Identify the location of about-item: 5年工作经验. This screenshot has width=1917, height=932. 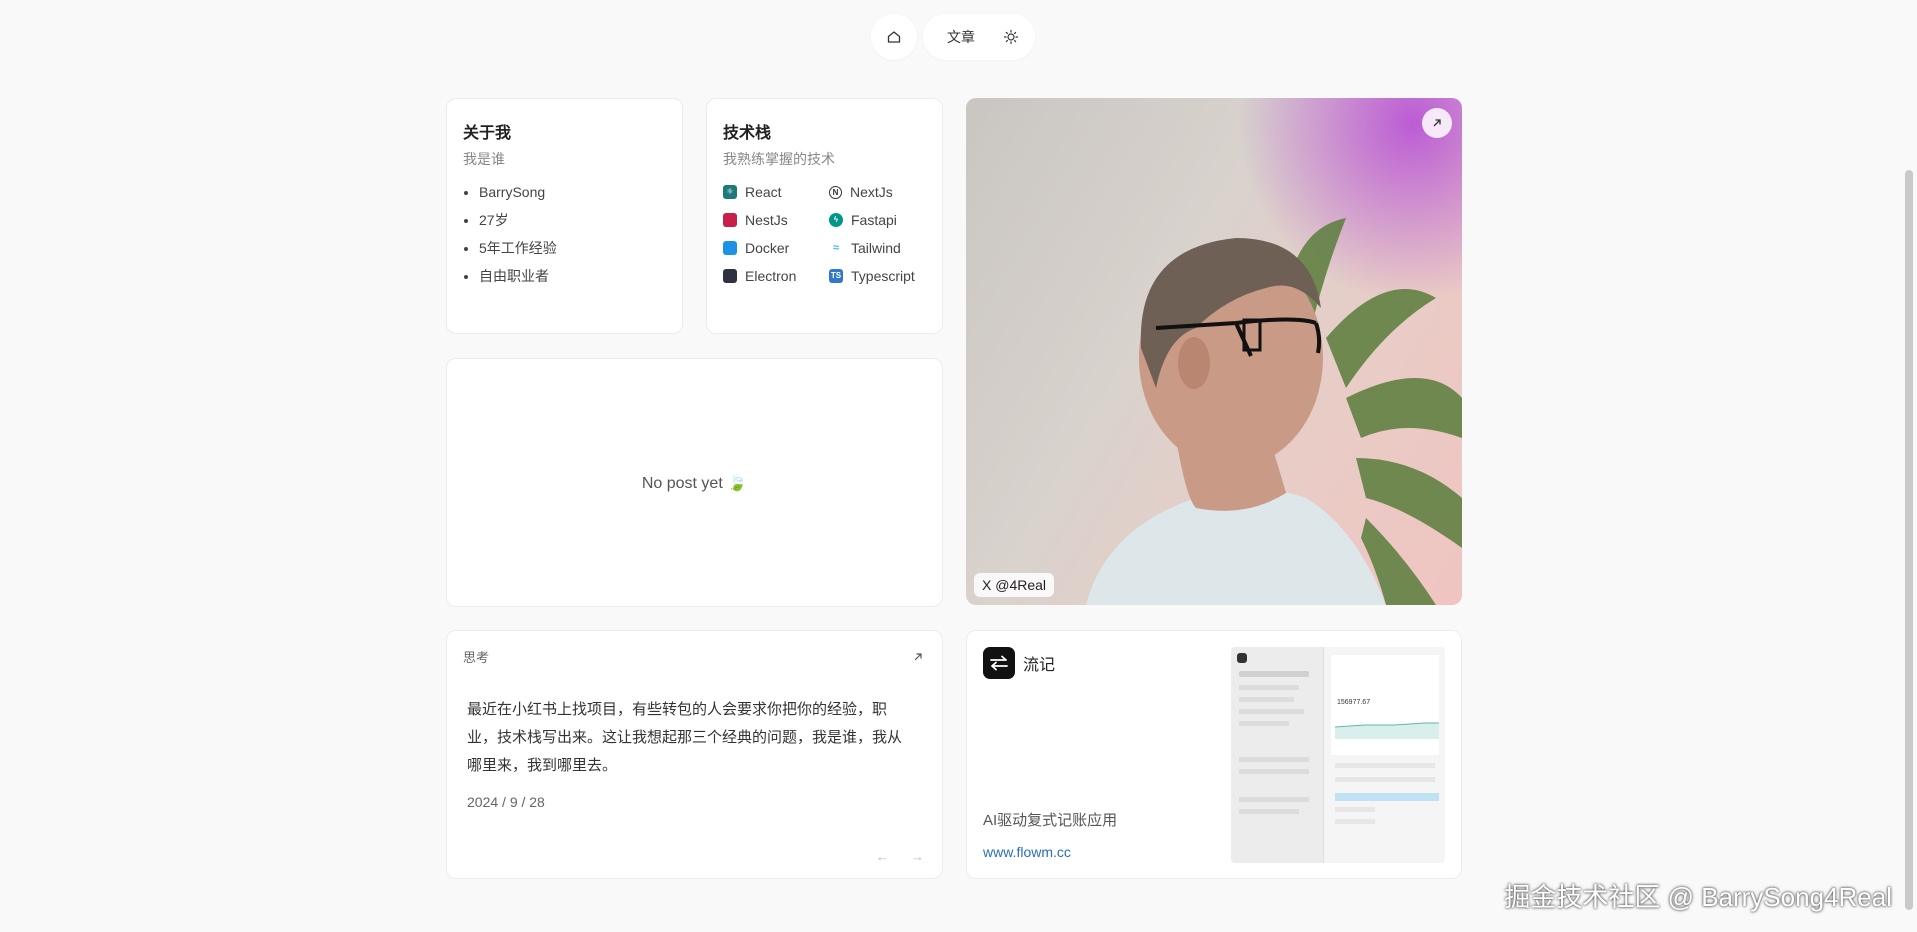
(572, 248).